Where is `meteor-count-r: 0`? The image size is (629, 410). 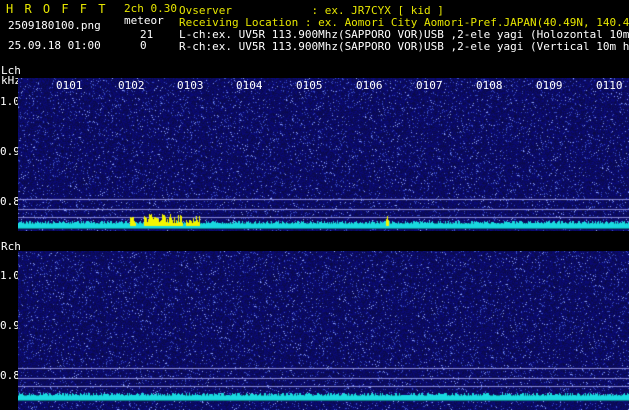 meteor-count-r: 0 is located at coordinates (143, 45).